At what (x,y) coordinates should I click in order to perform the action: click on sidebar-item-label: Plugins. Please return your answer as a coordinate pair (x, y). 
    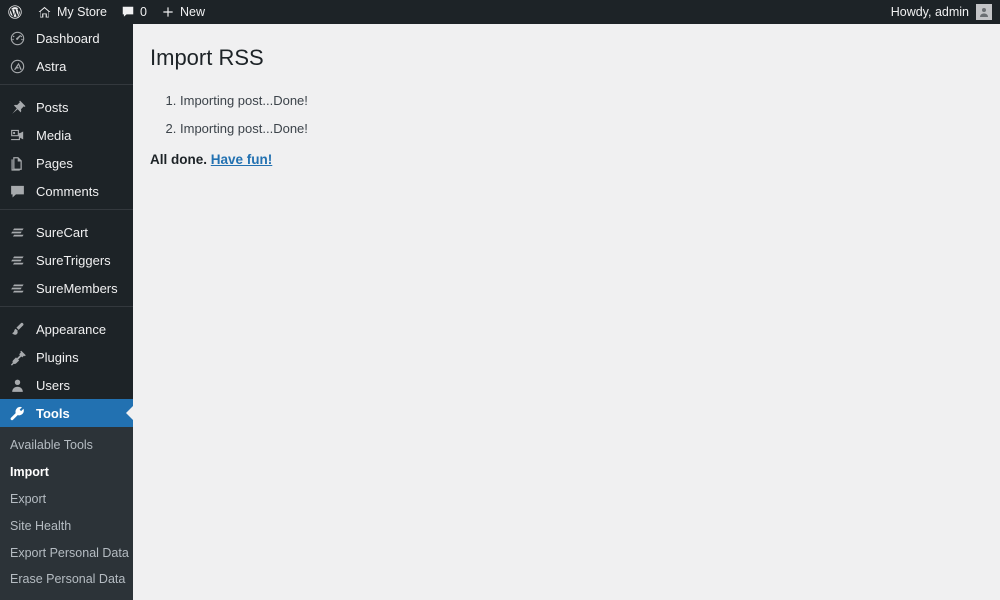
    Looking at the image, I should click on (57, 357).